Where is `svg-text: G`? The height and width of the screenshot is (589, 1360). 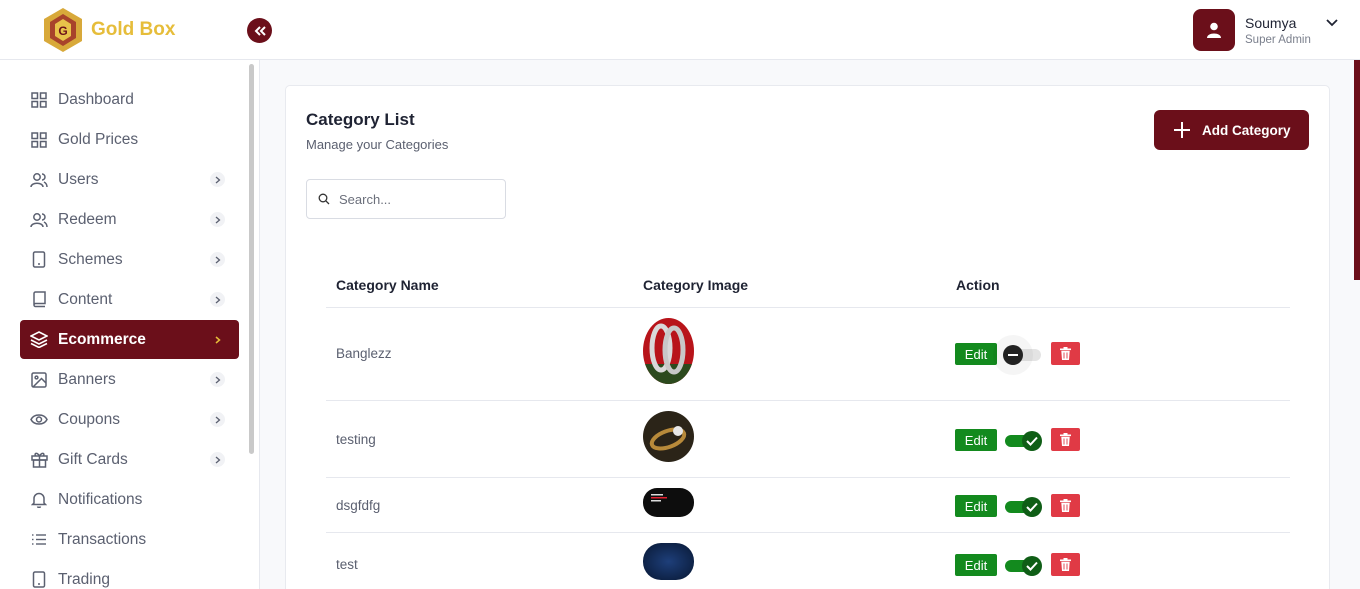
svg-text: G is located at coordinates (62, 31).